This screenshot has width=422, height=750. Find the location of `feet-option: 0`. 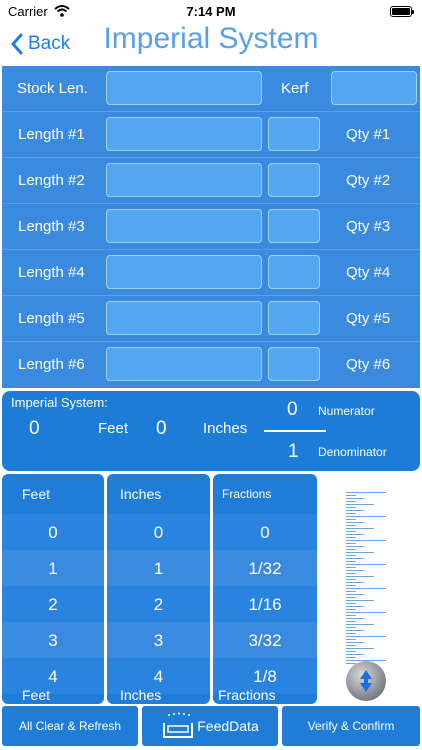

feet-option: 0 is located at coordinates (53, 533).